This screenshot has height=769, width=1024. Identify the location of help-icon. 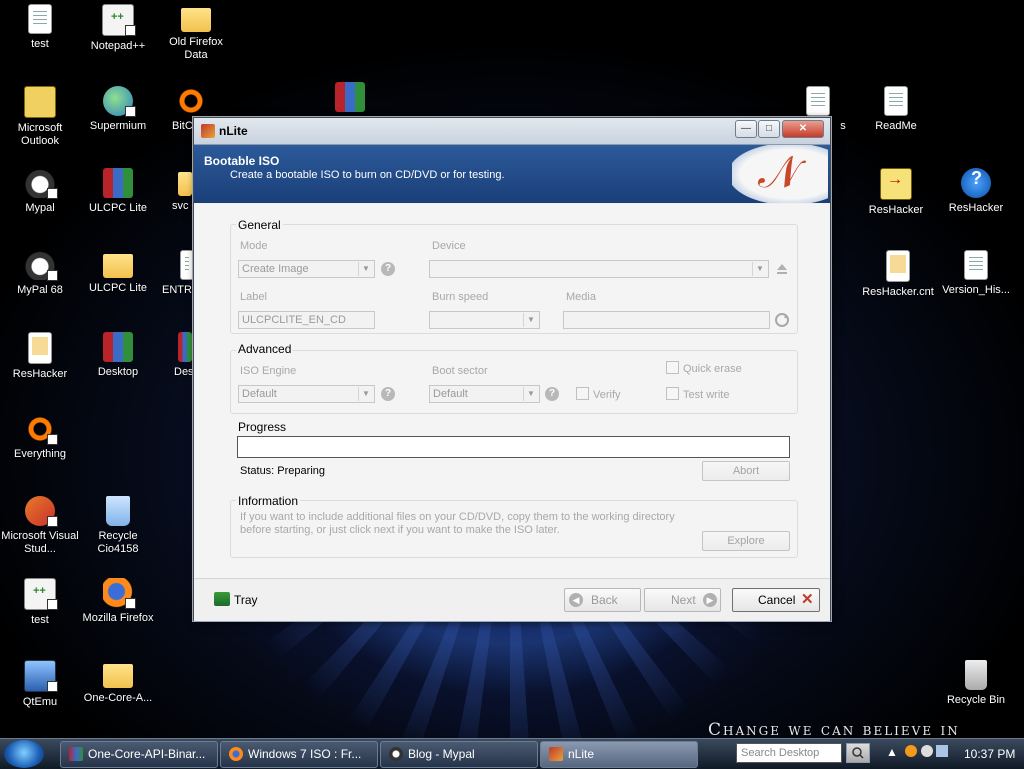
(976, 183).